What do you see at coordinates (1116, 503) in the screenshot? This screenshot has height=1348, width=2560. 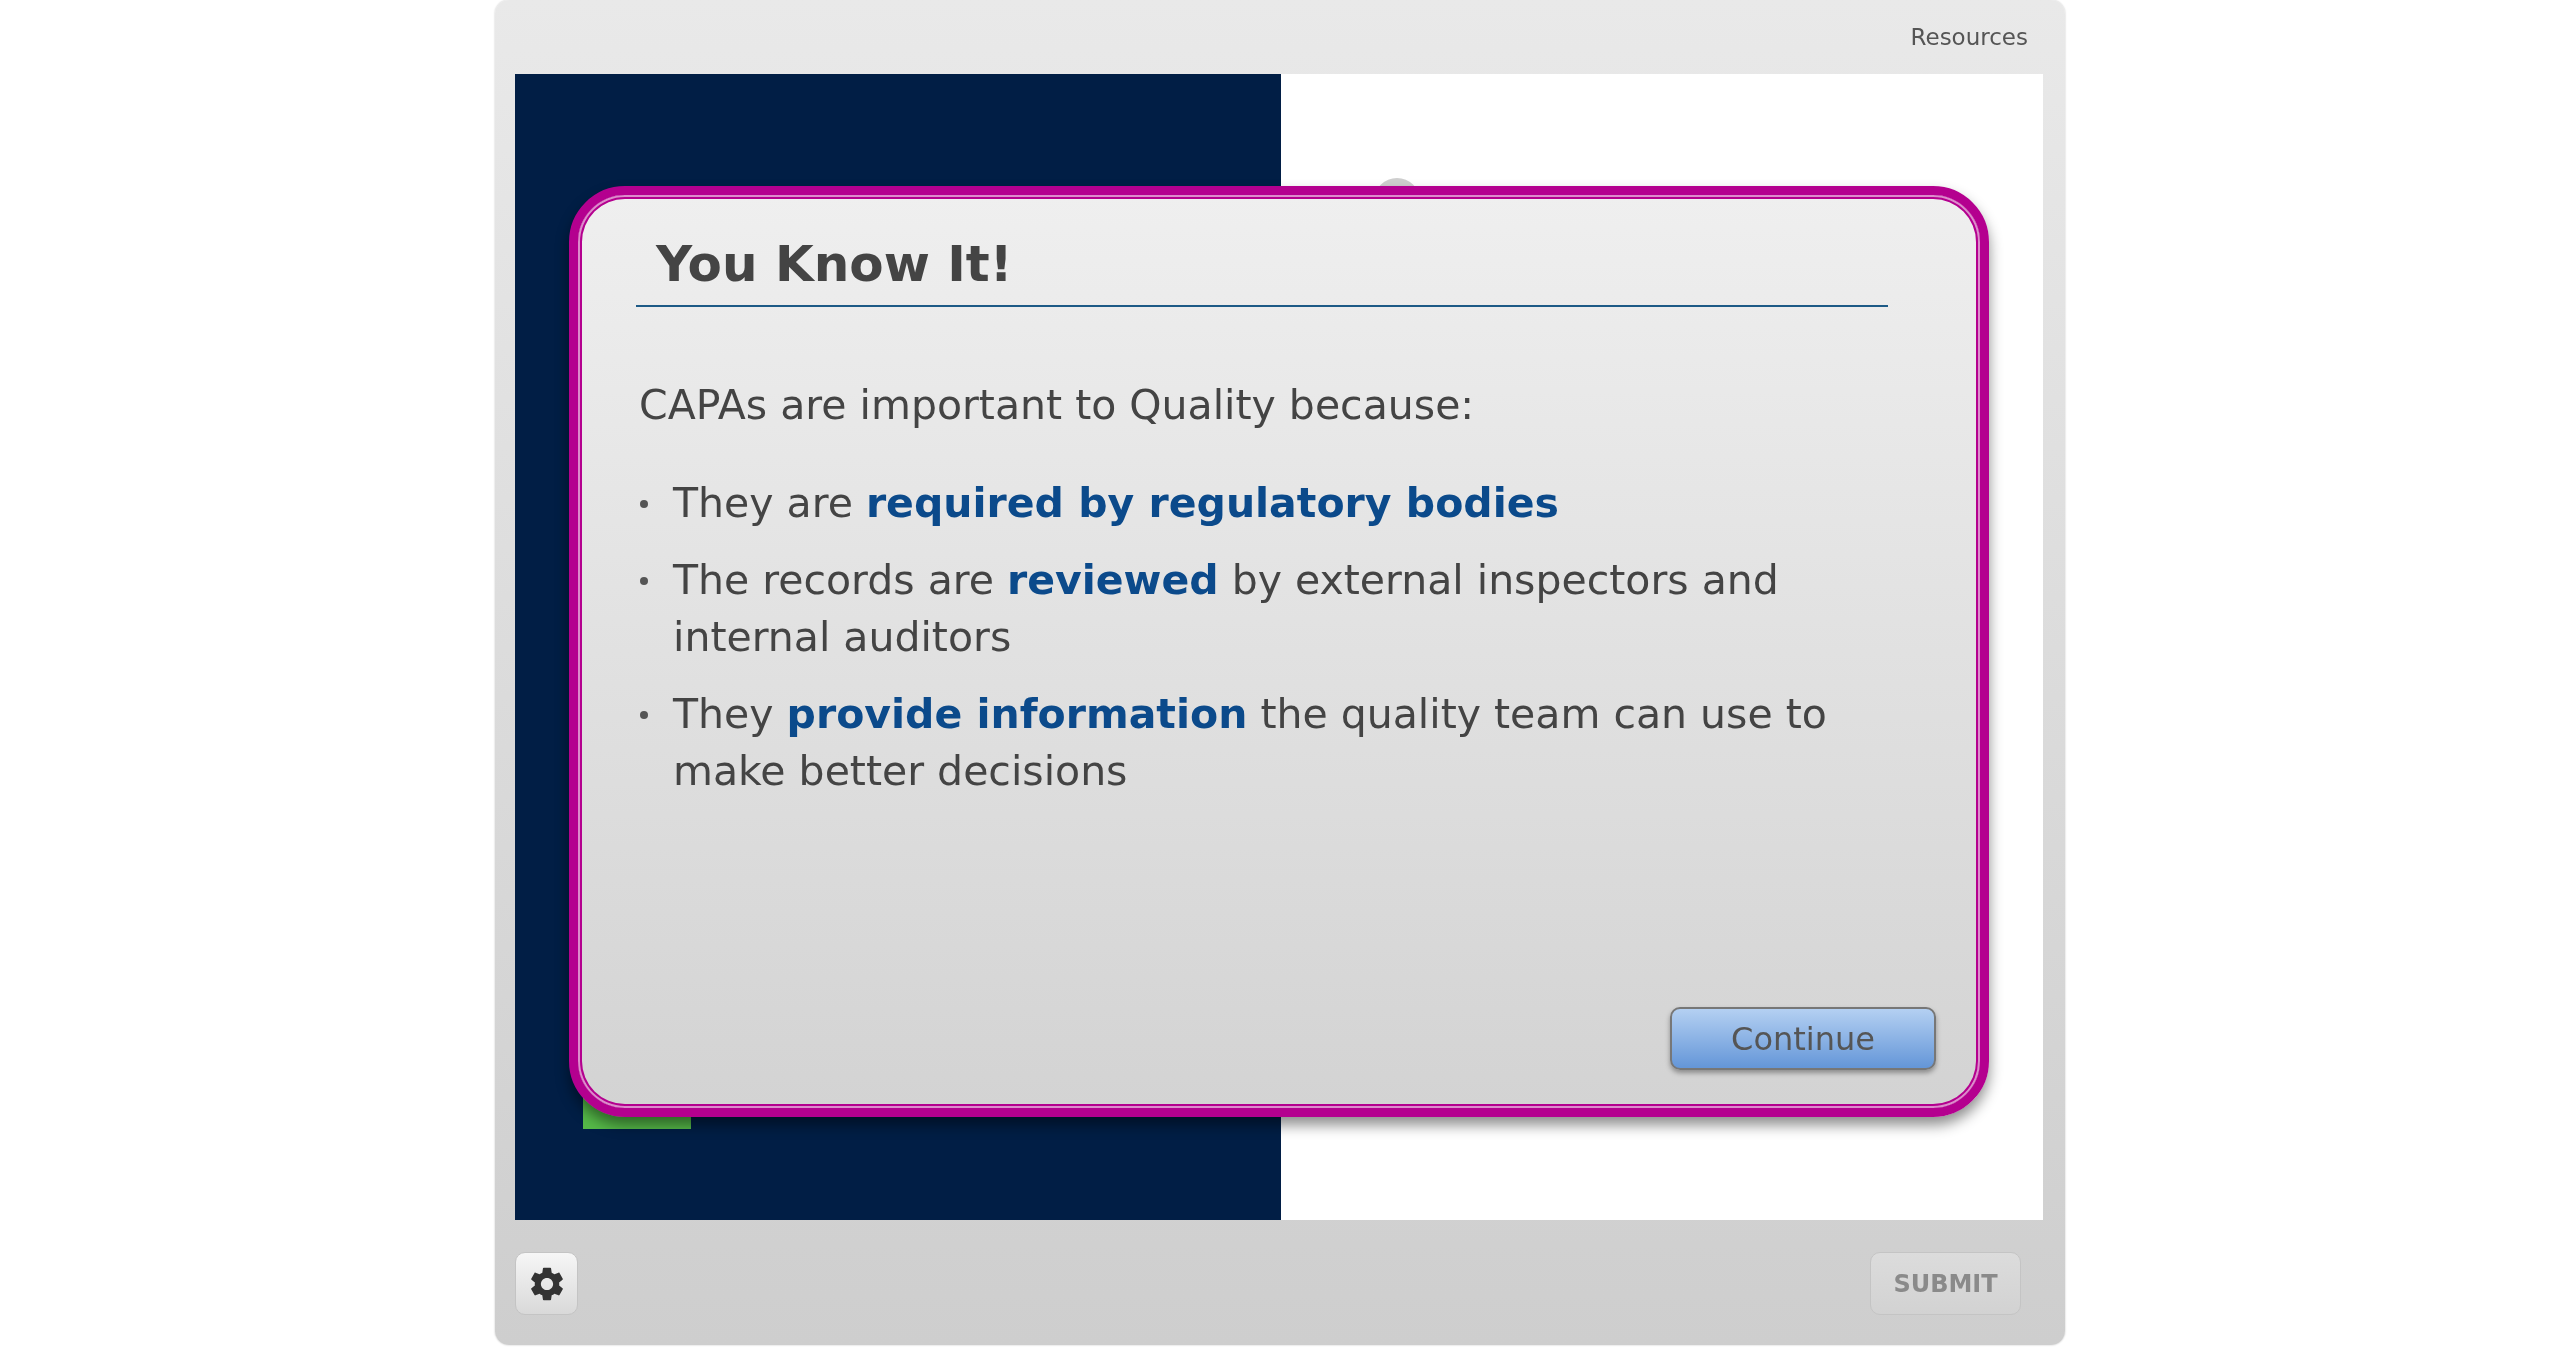 I see `bullet-text: They are required by regulatory bodies` at bounding box center [1116, 503].